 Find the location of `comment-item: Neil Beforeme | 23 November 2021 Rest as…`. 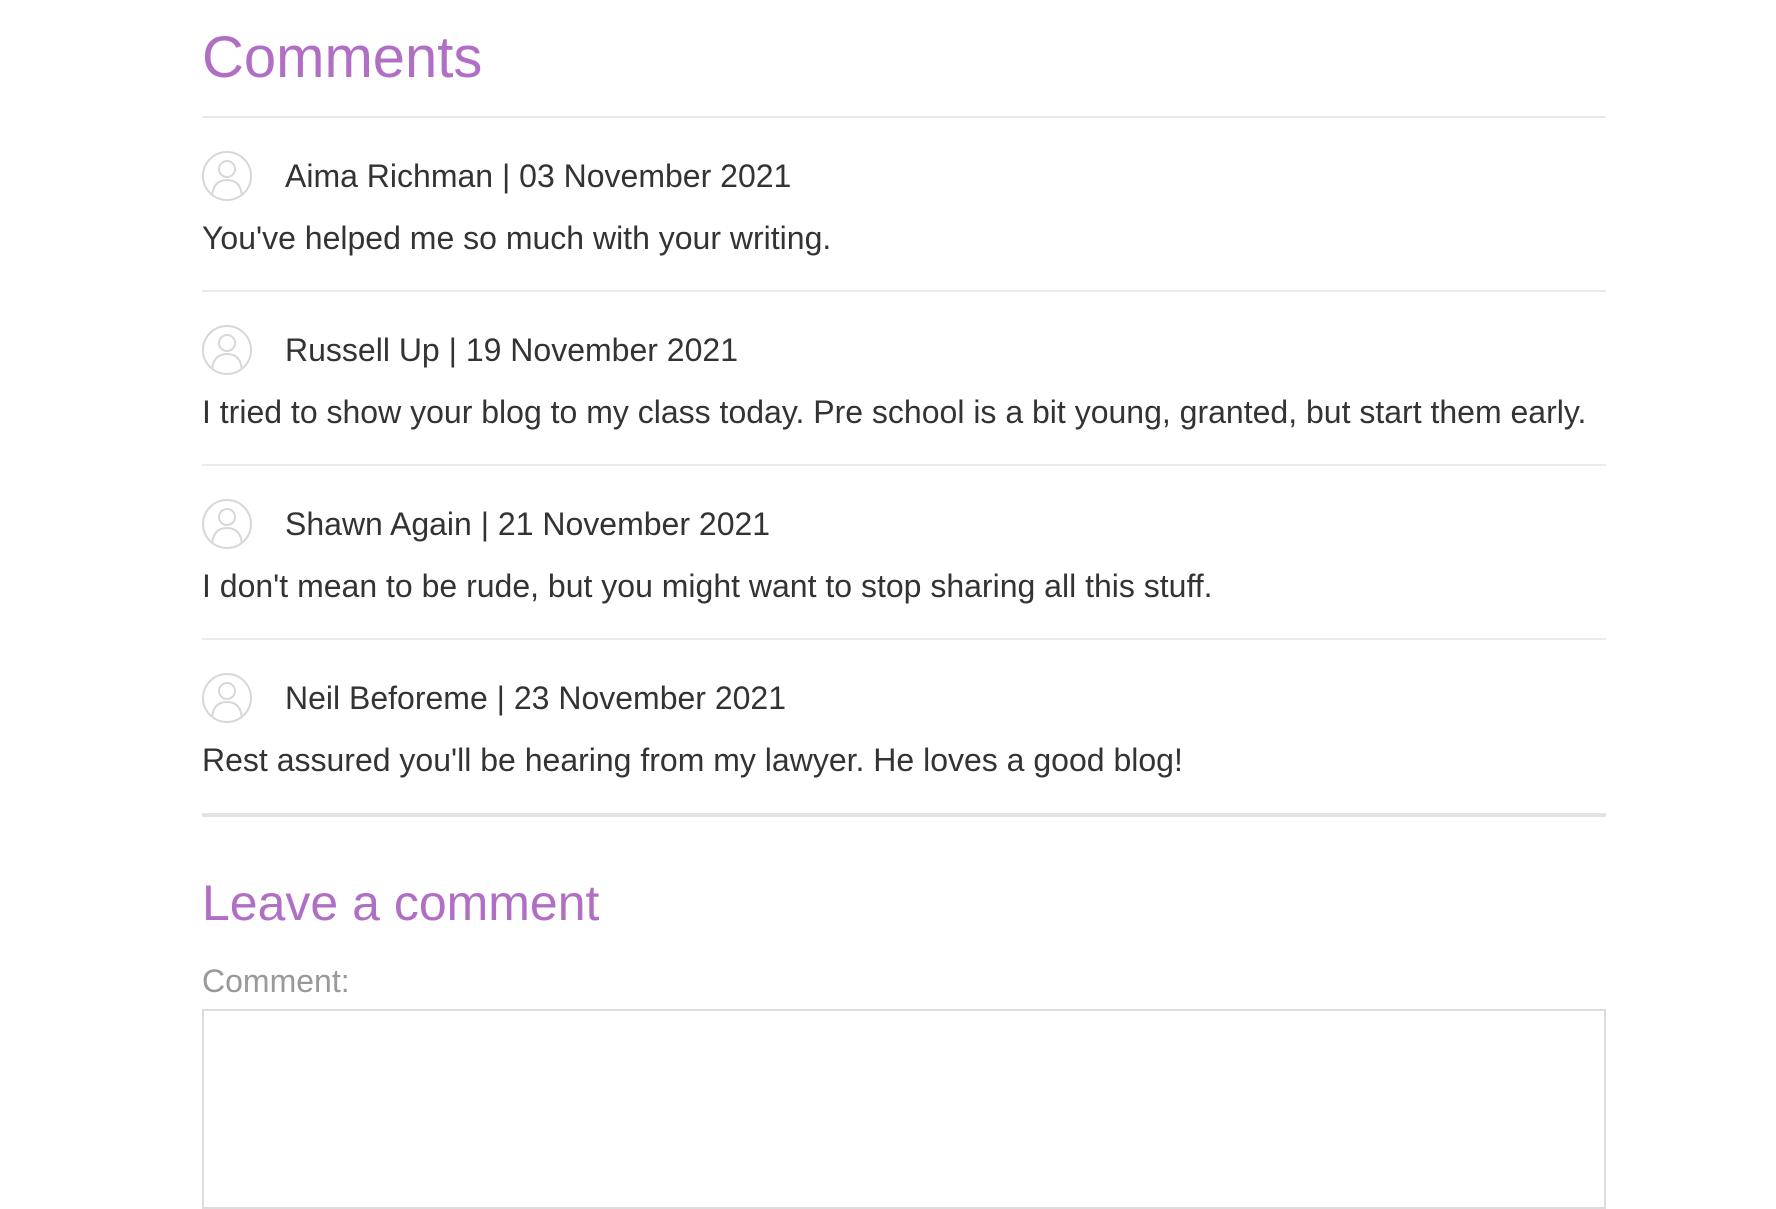

comment-item: Neil Beforeme | 23 November 2021 Rest as… is located at coordinates (904, 728).